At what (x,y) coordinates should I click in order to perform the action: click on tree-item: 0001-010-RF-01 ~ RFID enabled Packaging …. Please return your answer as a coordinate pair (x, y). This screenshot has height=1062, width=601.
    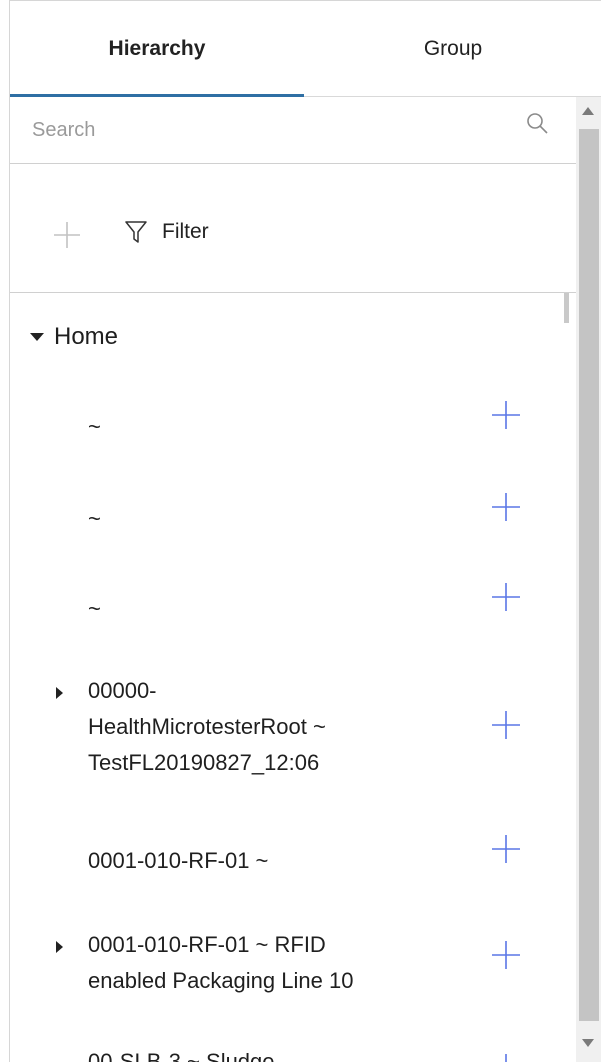
    Looking at the image, I should click on (291, 969).